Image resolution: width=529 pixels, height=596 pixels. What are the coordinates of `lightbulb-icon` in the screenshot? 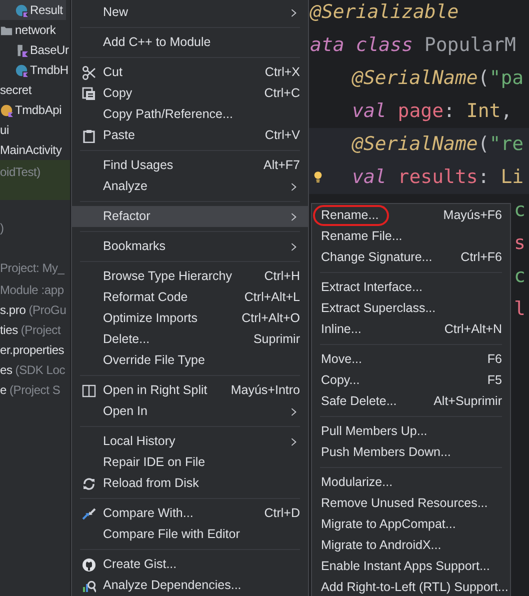 It's located at (318, 177).